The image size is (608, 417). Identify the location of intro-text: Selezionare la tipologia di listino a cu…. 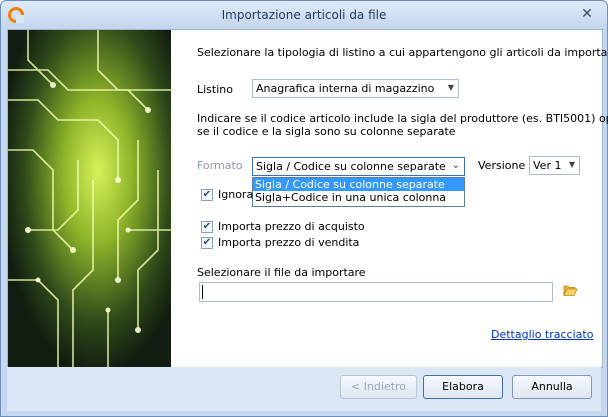
(402, 52).